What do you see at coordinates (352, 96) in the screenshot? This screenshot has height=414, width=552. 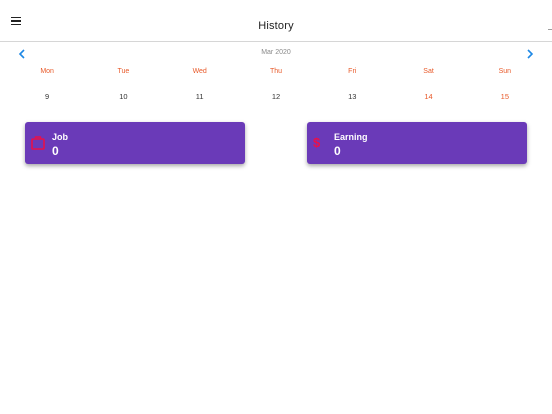 I see `date-cell: 13` at bounding box center [352, 96].